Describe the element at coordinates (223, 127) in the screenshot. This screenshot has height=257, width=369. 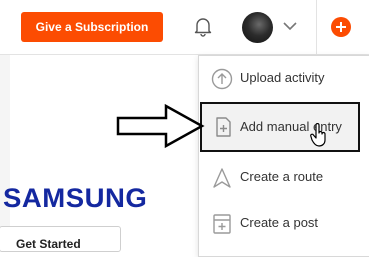
I see `manual-entry-icon` at that location.